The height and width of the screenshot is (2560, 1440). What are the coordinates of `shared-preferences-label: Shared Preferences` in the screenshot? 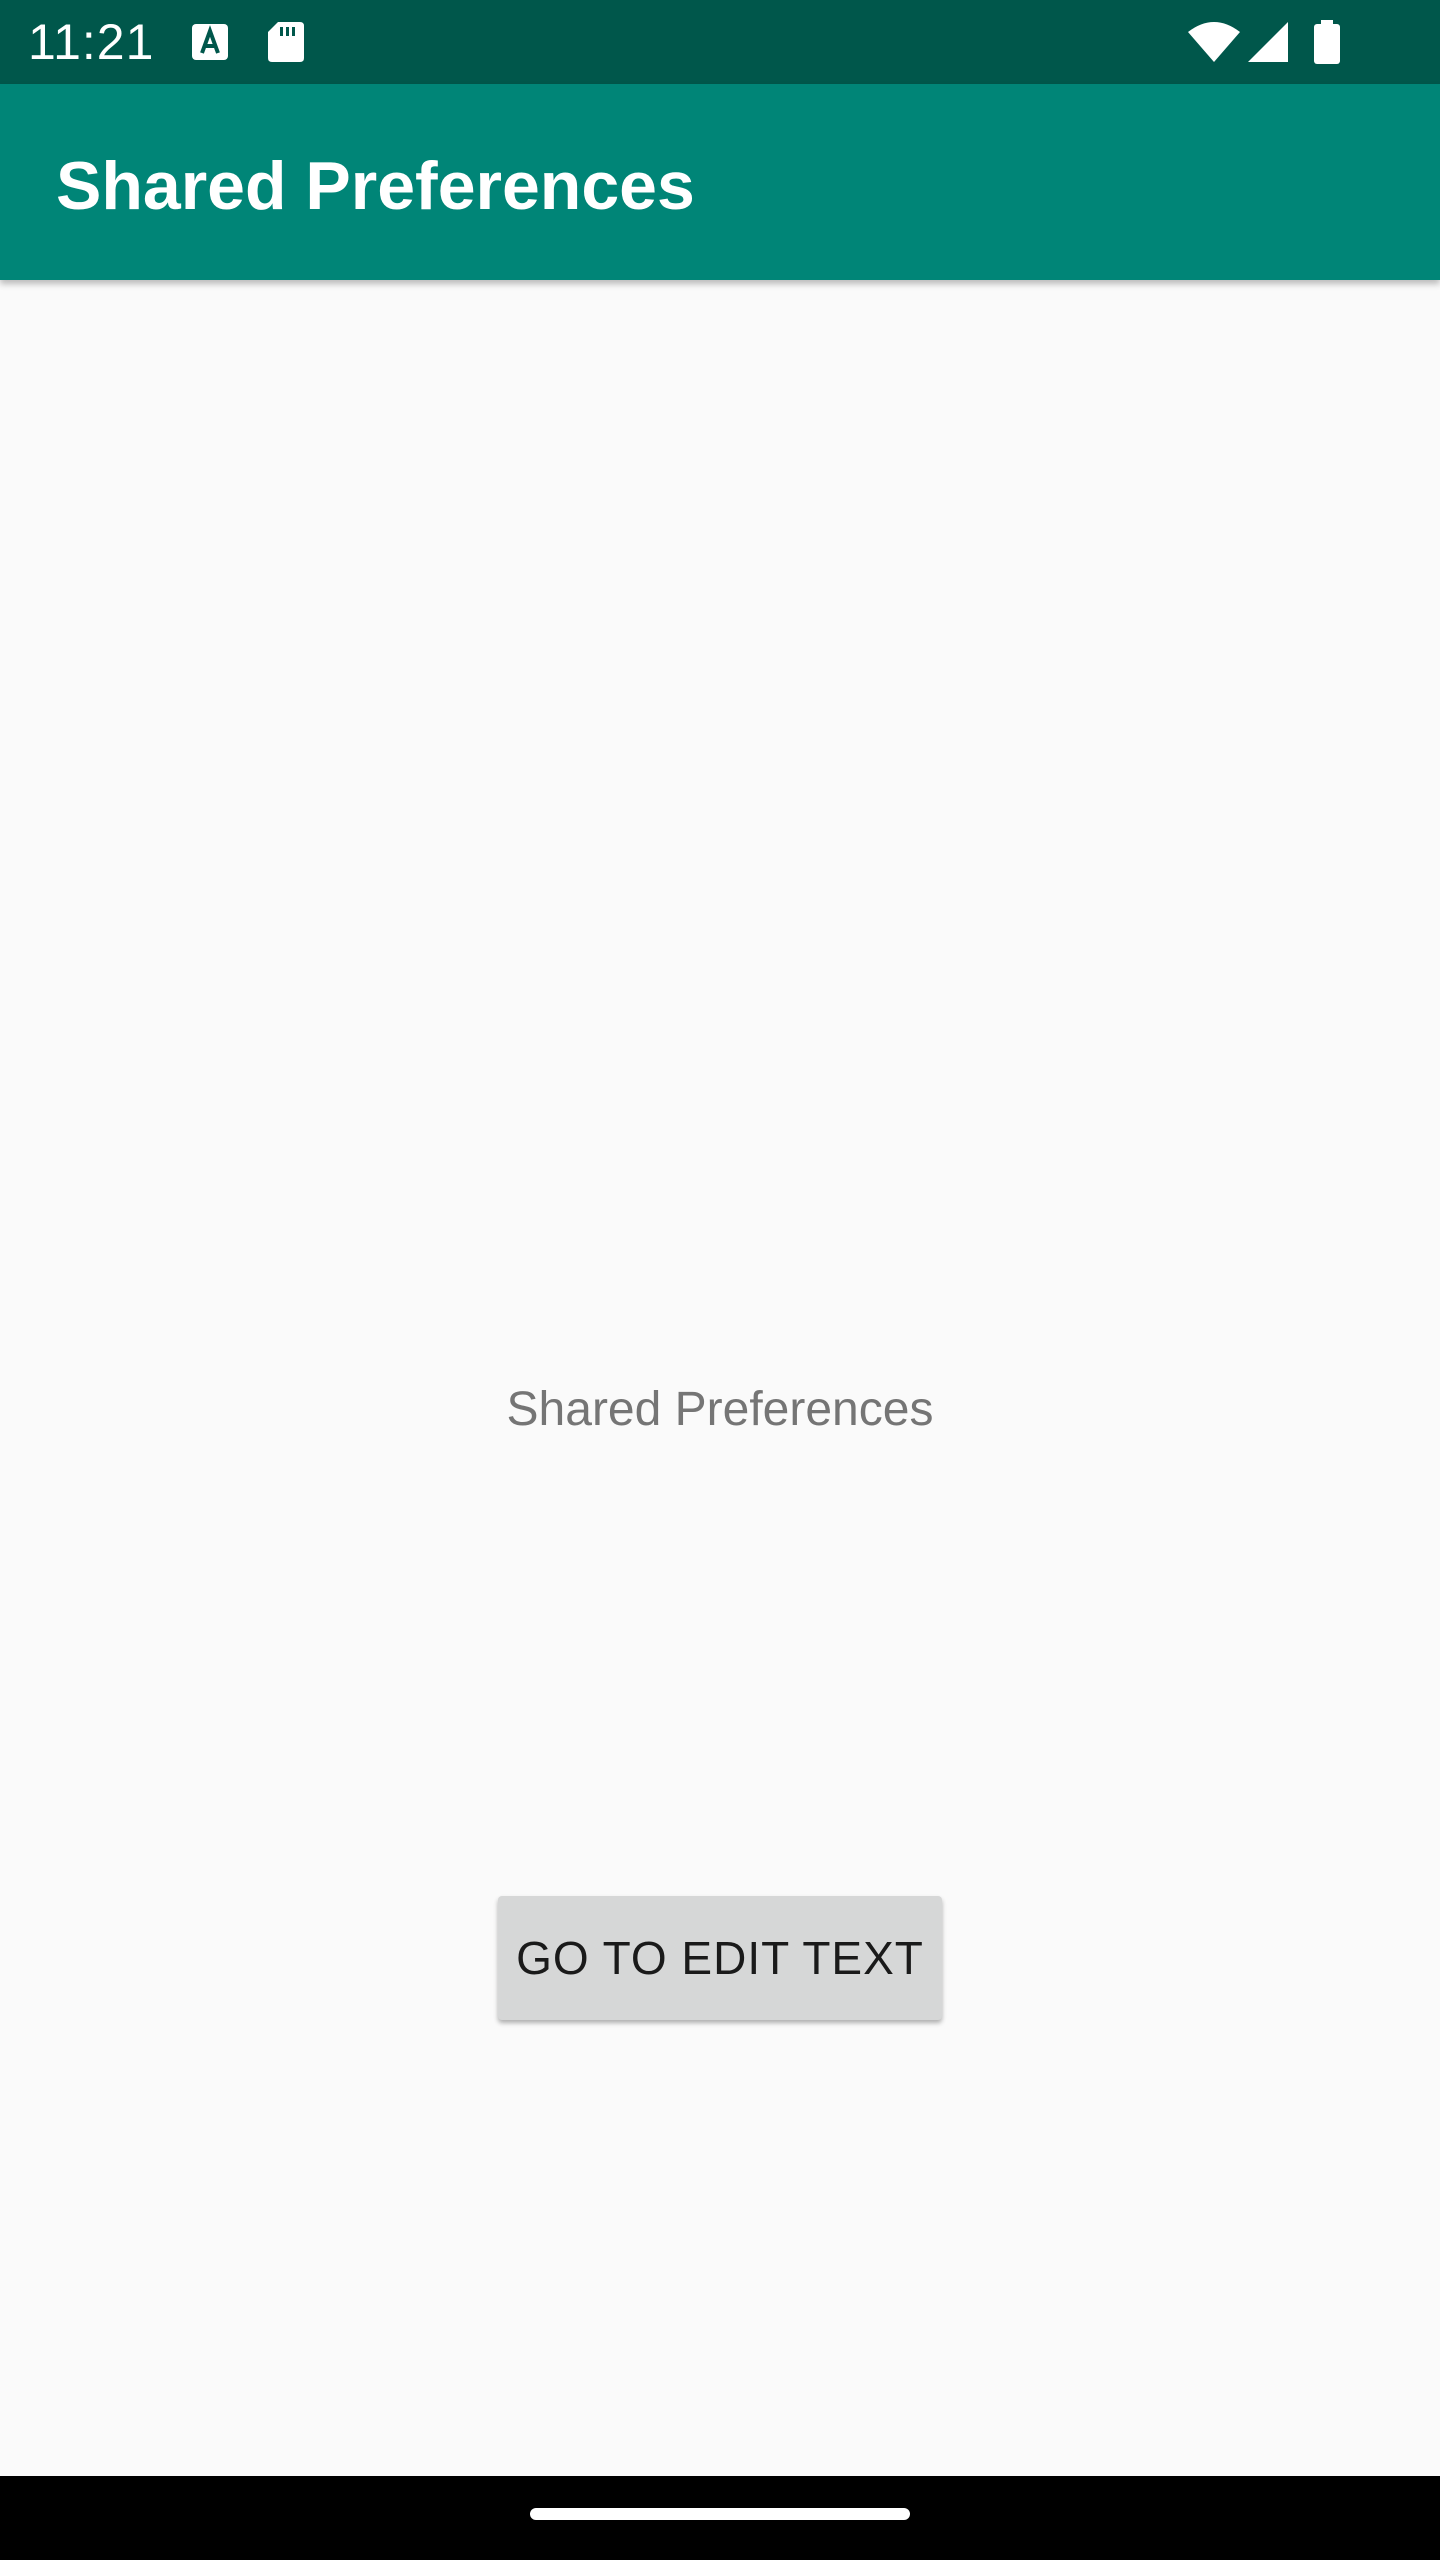 It's located at (720, 1409).